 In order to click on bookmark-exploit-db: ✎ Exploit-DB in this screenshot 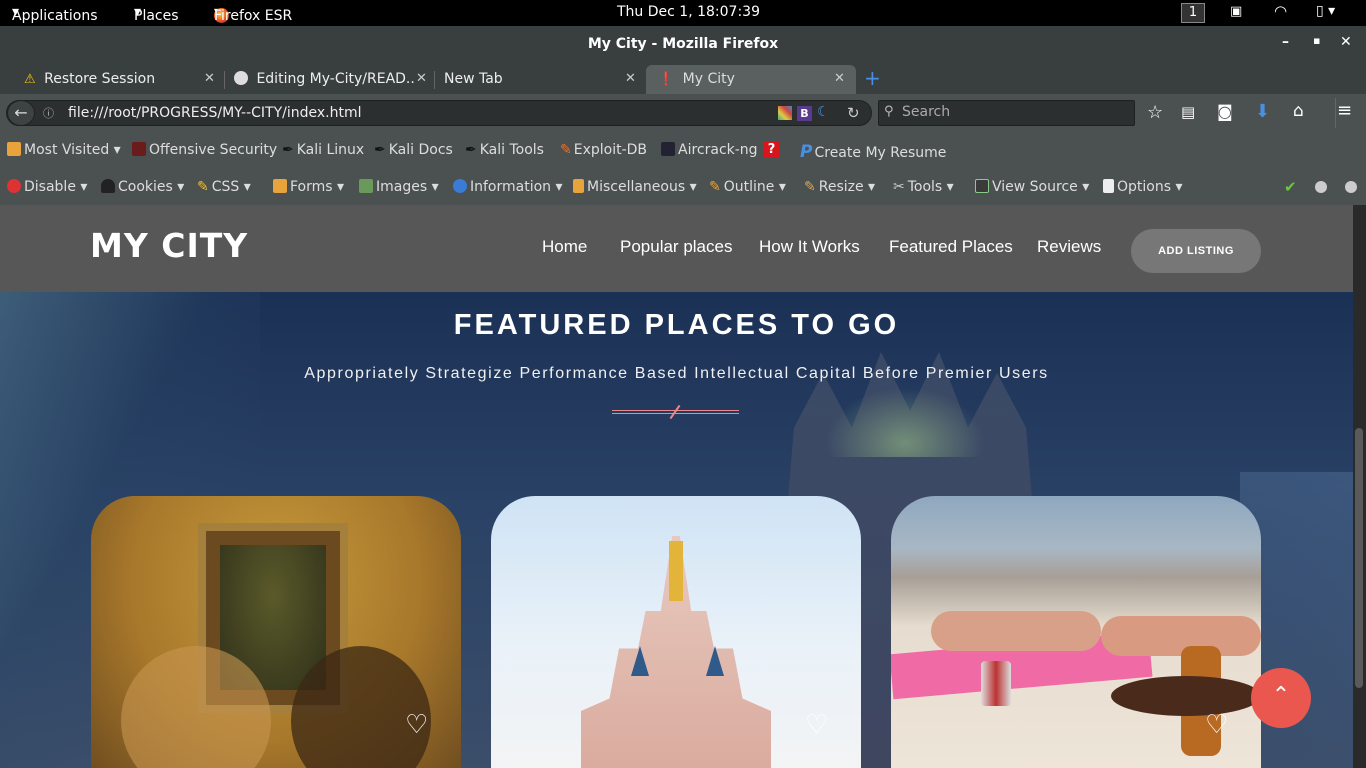, I will do `click(603, 150)`.